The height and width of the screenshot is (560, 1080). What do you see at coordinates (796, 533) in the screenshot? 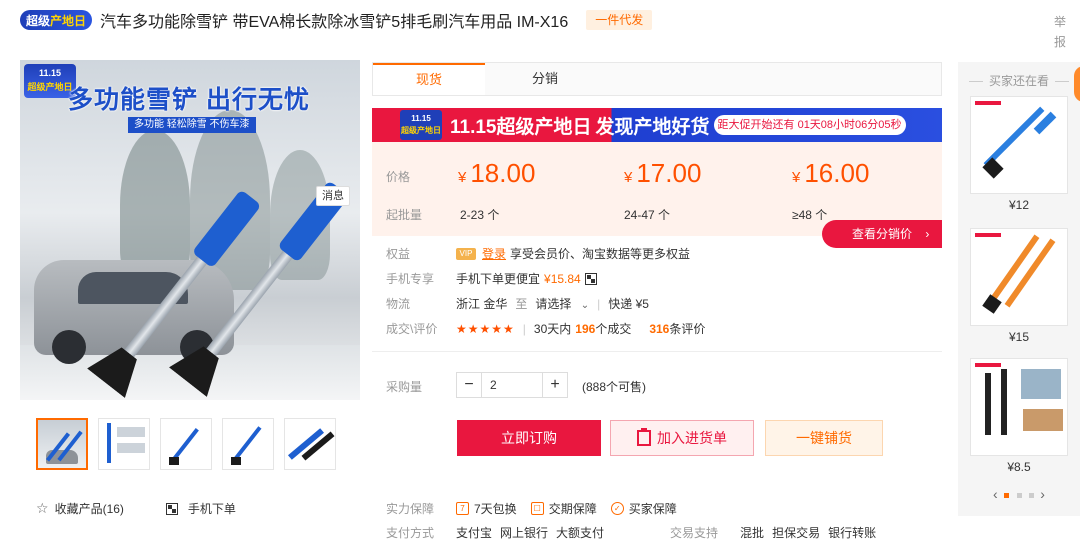
I see `trade-method: 担保交易` at bounding box center [796, 533].